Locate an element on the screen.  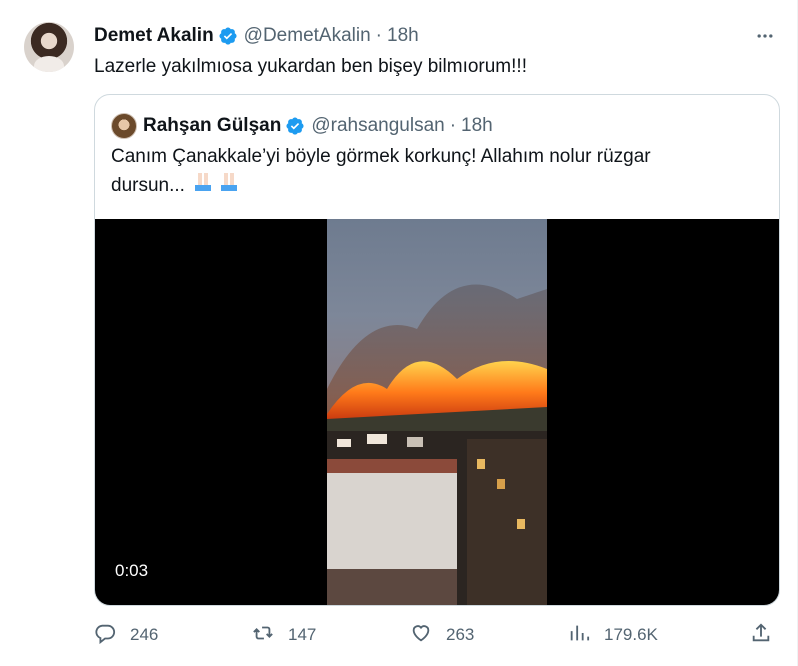
quoted-time: 18h is located at coordinates (477, 125).